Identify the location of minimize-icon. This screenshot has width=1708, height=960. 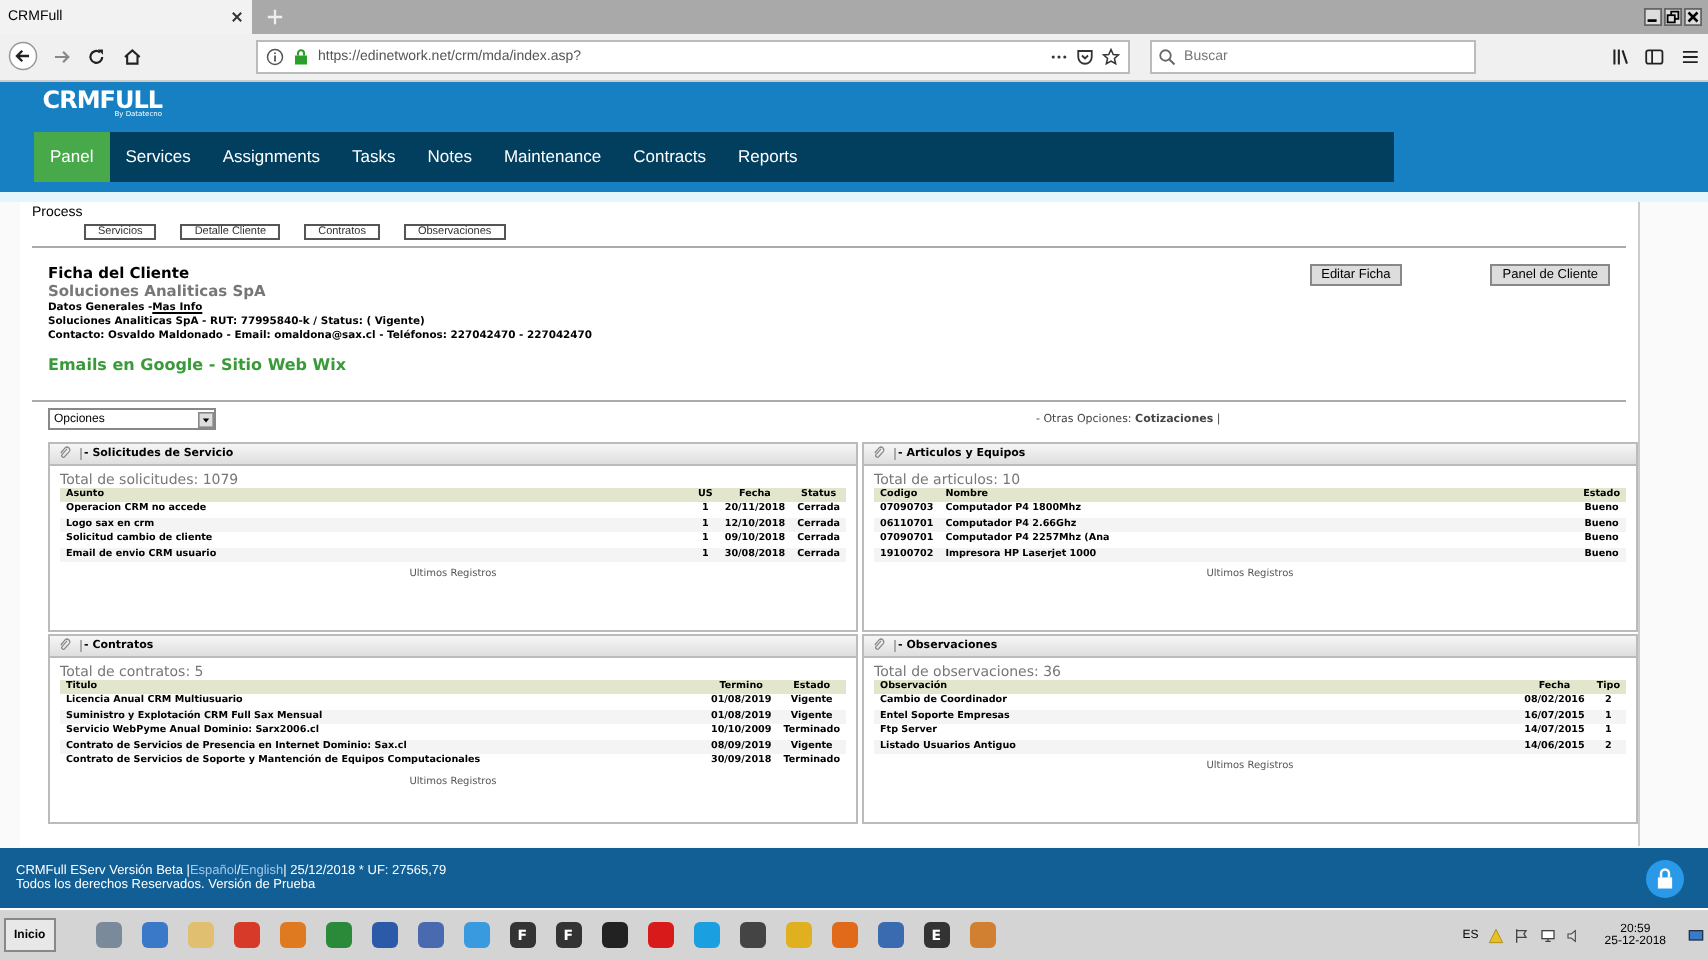
(1653, 16).